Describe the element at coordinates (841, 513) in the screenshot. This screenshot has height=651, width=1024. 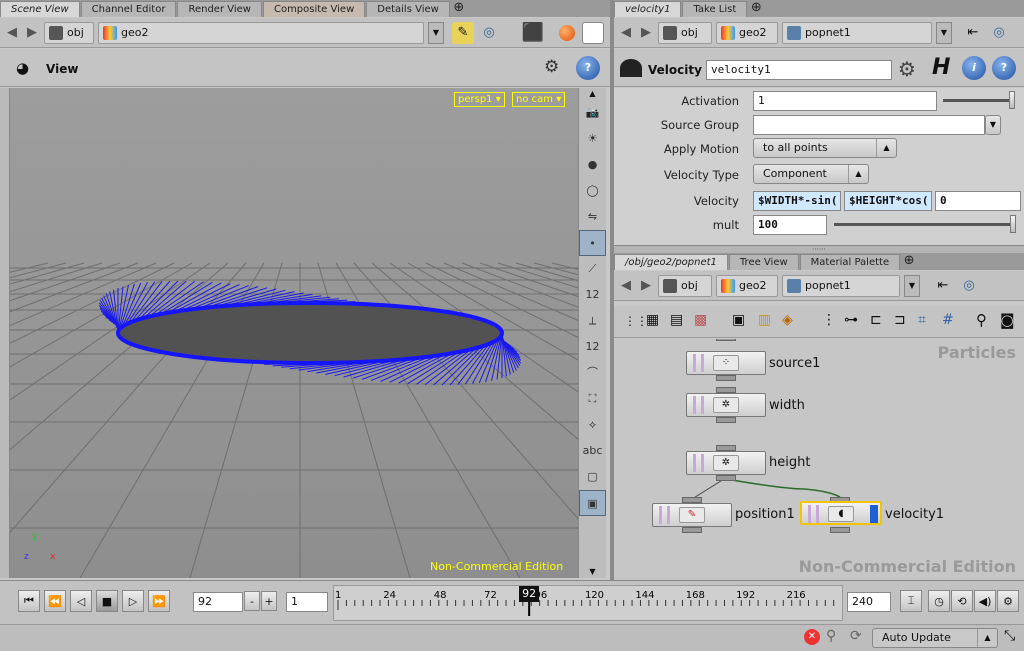
I see `node-velocity1: ◖` at that location.